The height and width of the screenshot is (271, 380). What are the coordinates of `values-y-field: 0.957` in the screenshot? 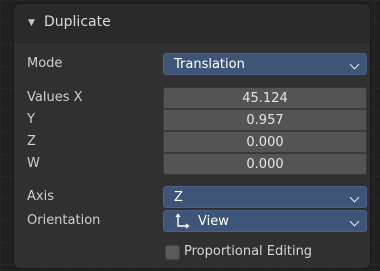 It's located at (265, 120).